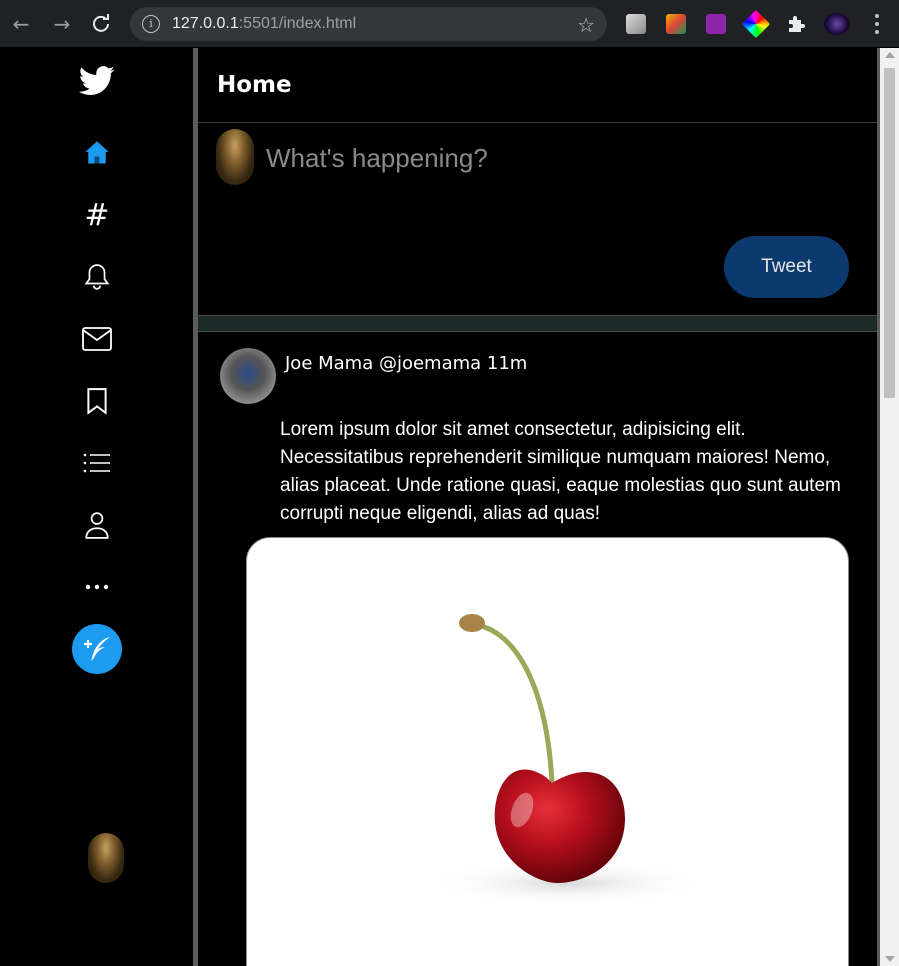  I want to click on bookmark-icon, so click(97, 401).